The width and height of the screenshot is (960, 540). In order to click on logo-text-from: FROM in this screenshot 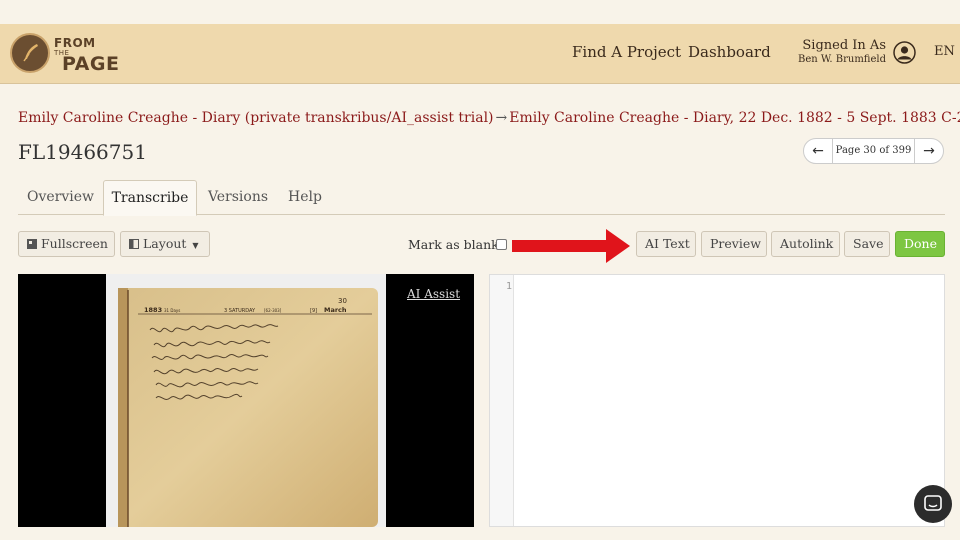, I will do `click(75, 43)`.